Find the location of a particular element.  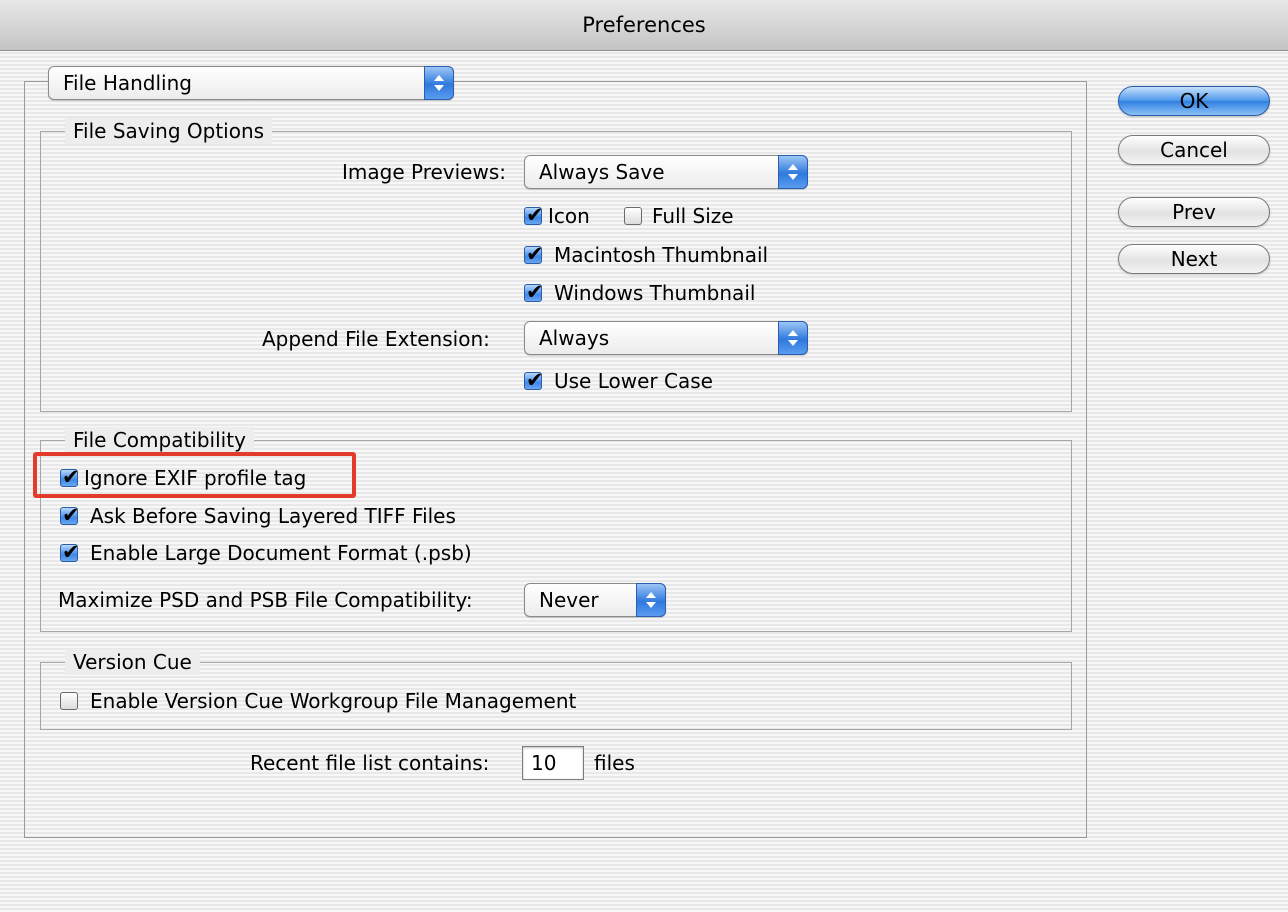

window-title: Preferences is located at coordinates (644, 25).